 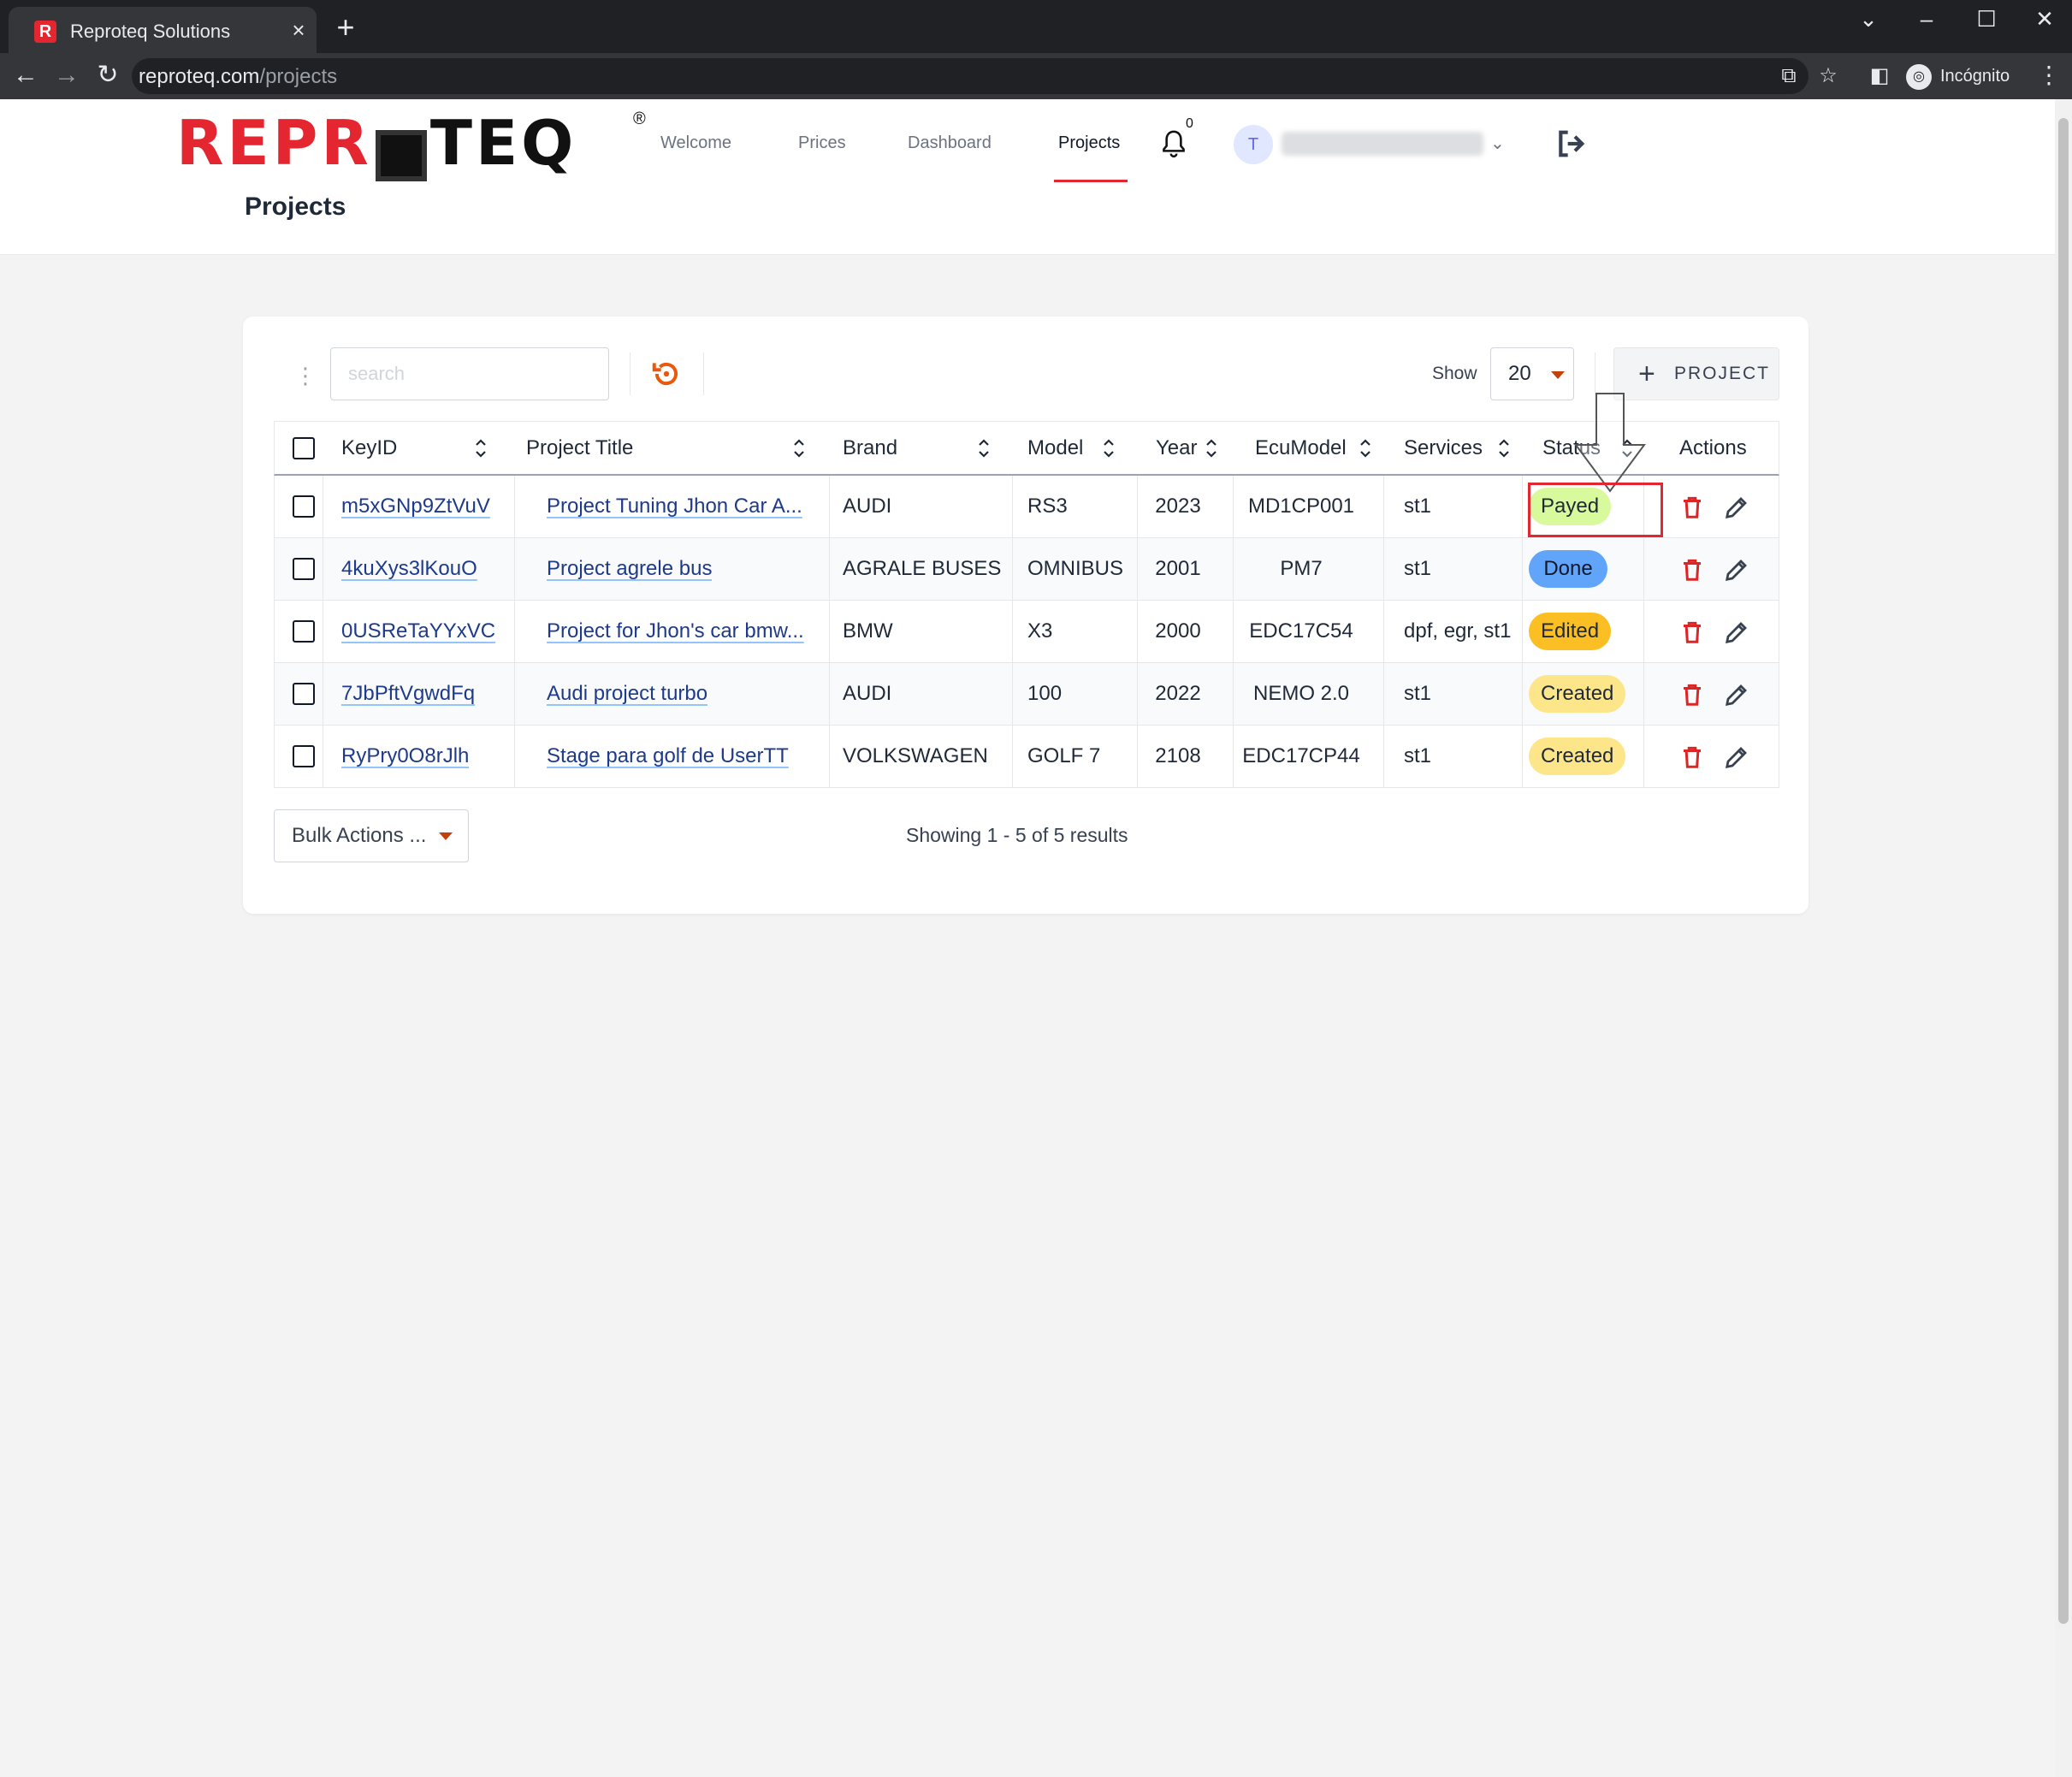 What do you see at coordinates (415, 506) in the screenshot?
I see `cell-keyid: m5xGNp9ZtVuV` at bounding box center [415, 506].